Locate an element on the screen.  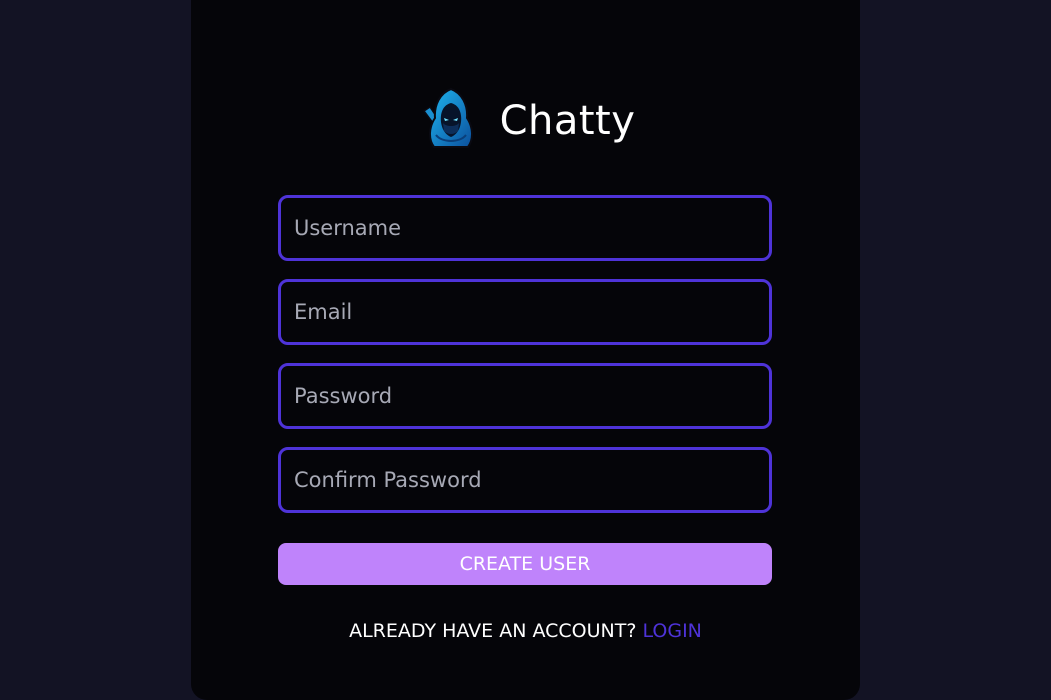
create-user-button: CREATE USER is located at coordinates (525, 564).